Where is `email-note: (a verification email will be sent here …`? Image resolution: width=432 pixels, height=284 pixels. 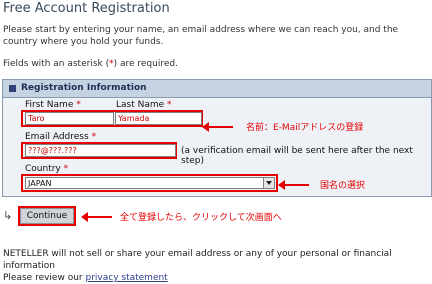 email-note: (a verification email will be sent here … is located at coordinates (297, 156).